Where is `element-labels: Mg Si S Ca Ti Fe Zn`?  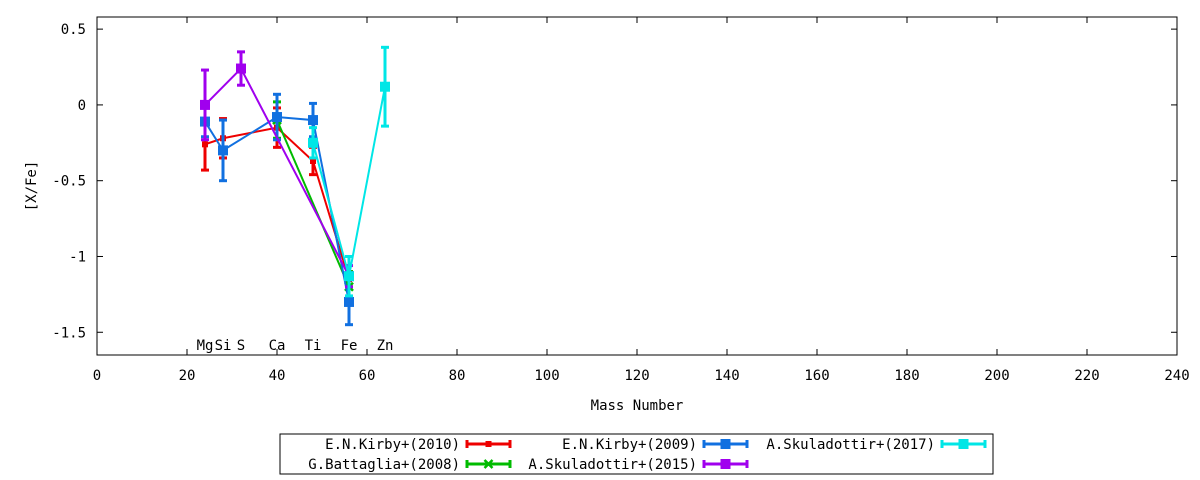 element-labels: Mg Si S Ca Ti Fe Zn is located at coordinates (295, 346).